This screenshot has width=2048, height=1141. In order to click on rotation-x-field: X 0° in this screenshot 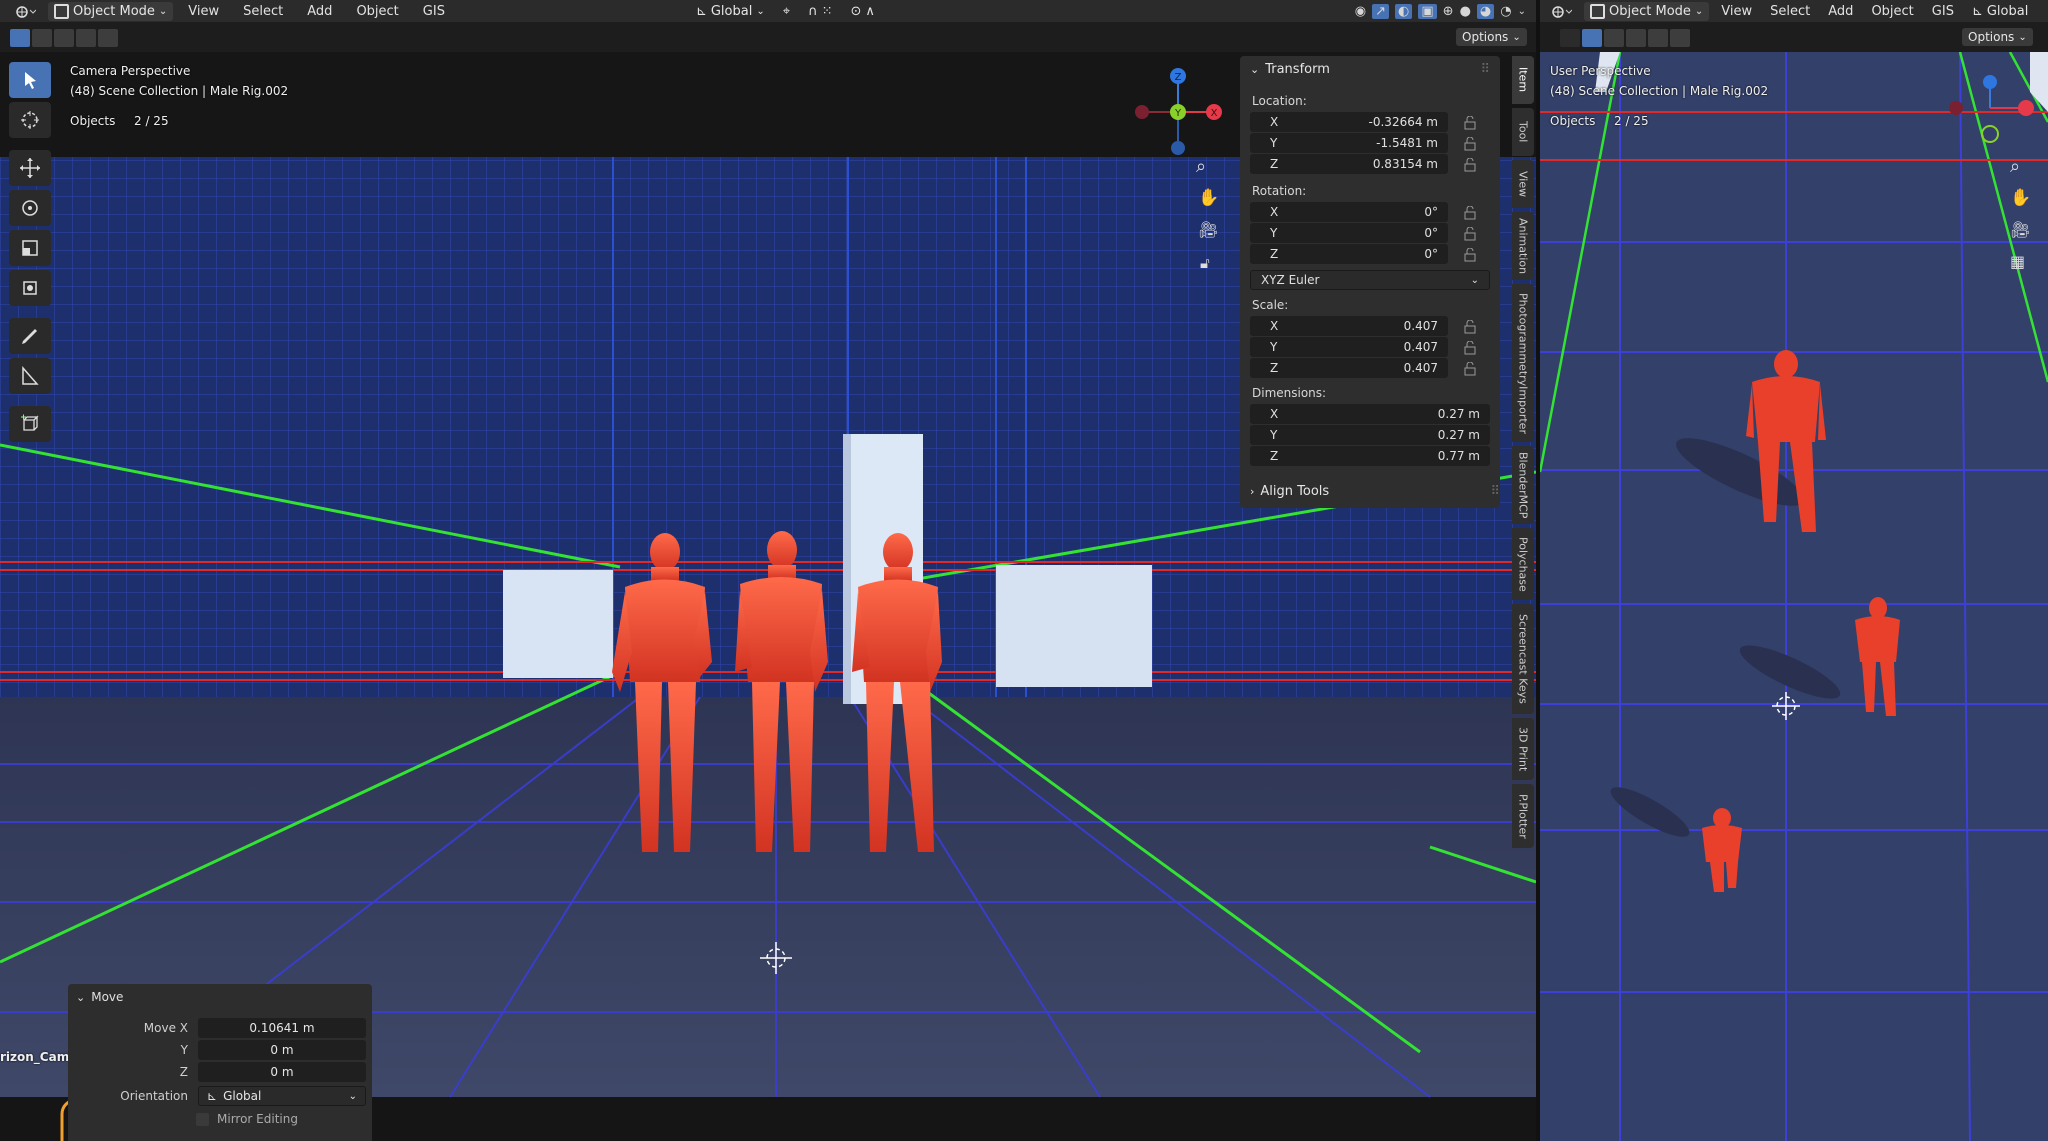, I will do `click(1349, 212)`.